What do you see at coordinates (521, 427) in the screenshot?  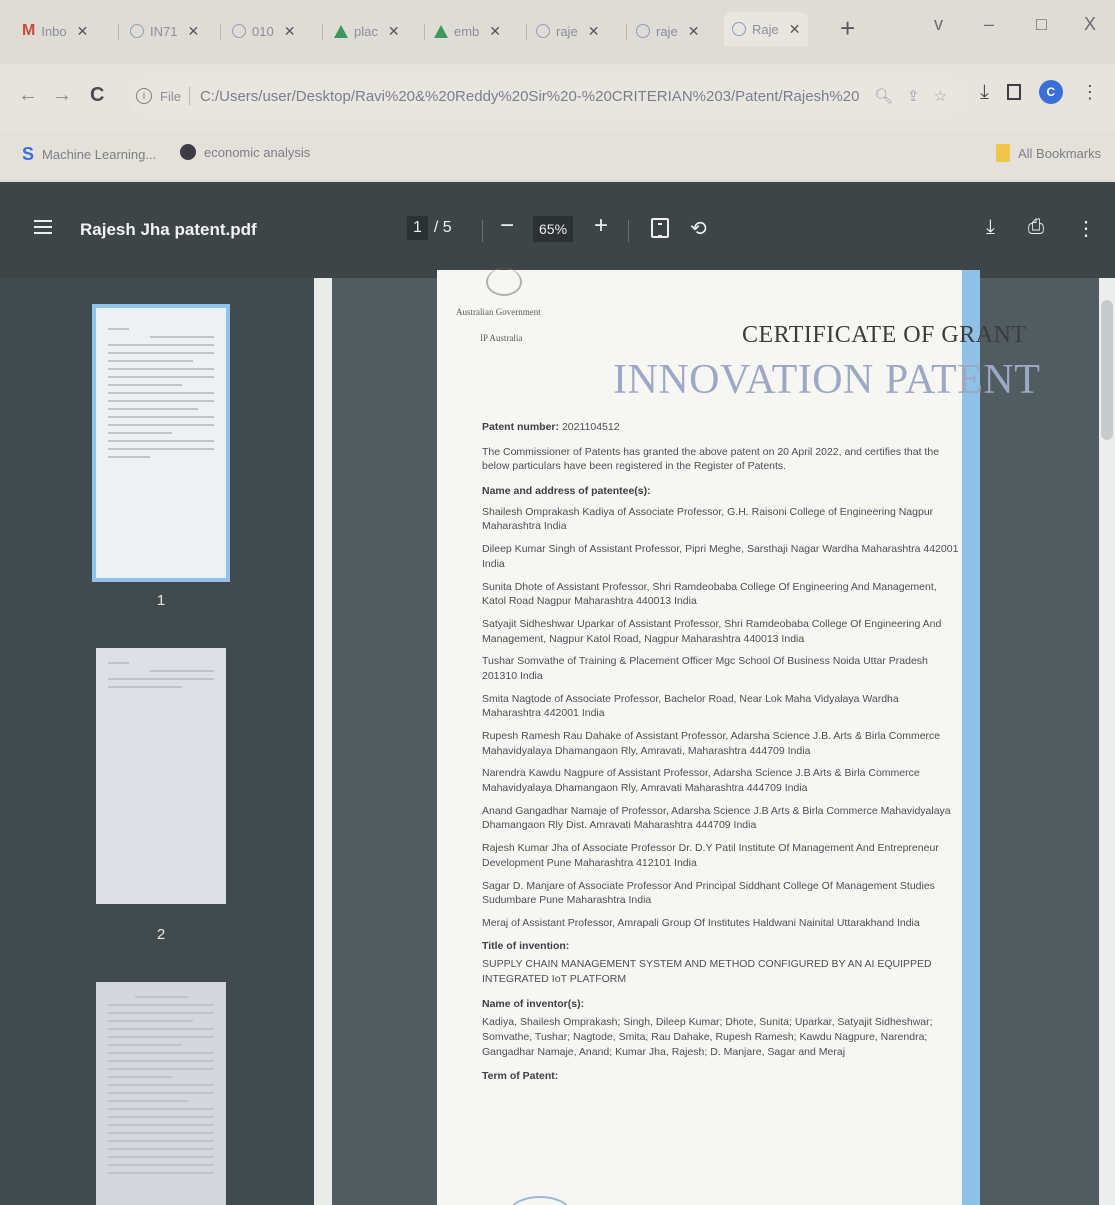 I see `patent-number-label: Patent number:` at bounding box center [521, 427].